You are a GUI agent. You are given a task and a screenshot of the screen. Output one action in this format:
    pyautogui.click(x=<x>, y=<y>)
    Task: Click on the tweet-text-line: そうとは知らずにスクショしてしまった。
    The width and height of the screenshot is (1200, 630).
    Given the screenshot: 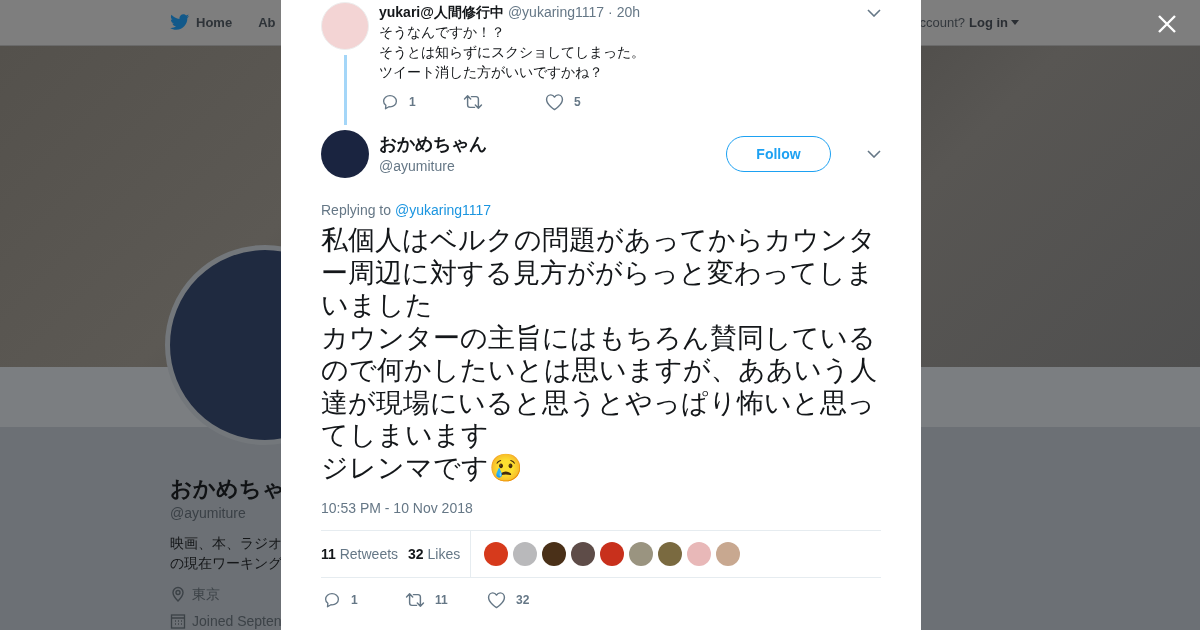 What is the action you would take?
    pyautogui.click(x=512, y=52)
    